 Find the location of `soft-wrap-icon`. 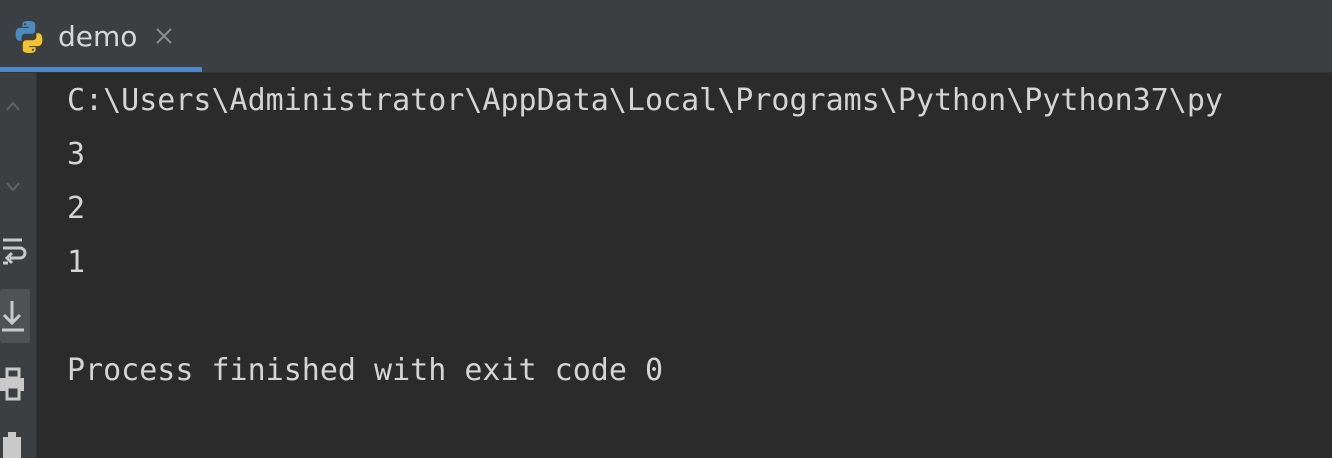

soft-wrap-icon is located at coordinates (15, 251).